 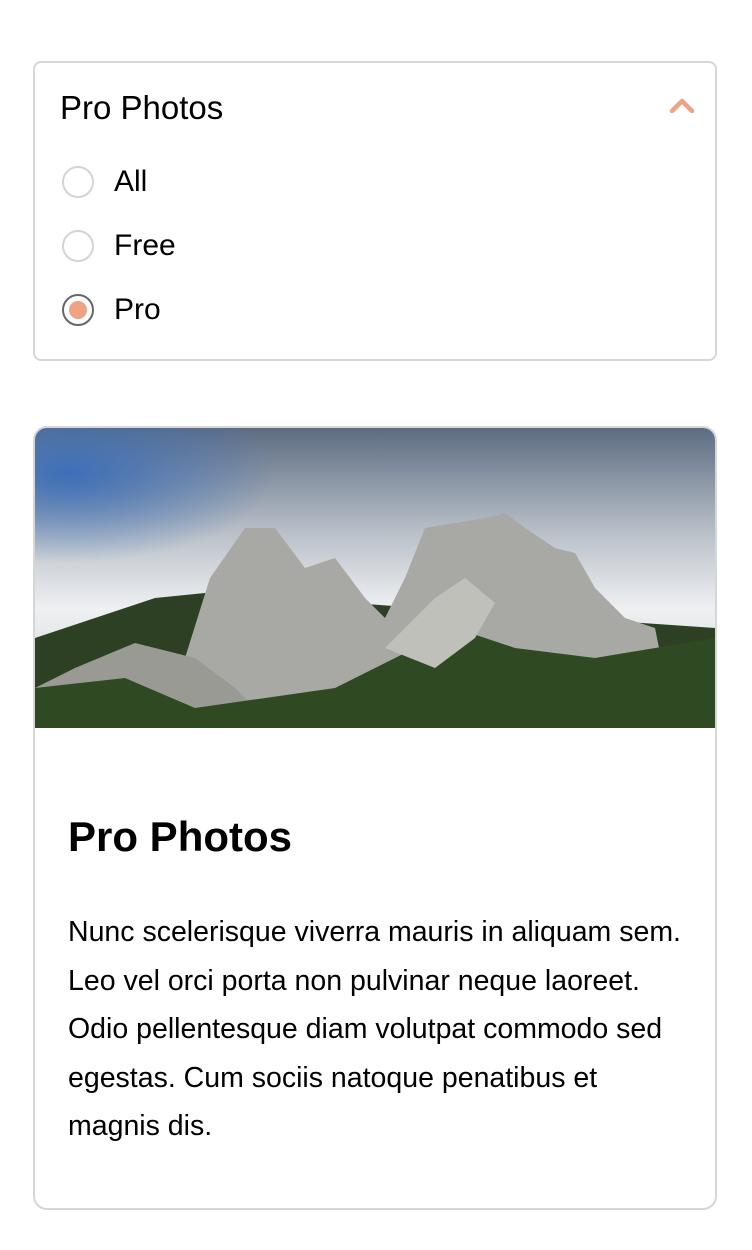 What do you see at coordinates (682, 105) in the screenshot?
I see `chevron-up-icon` at bounding box center [682, 105].